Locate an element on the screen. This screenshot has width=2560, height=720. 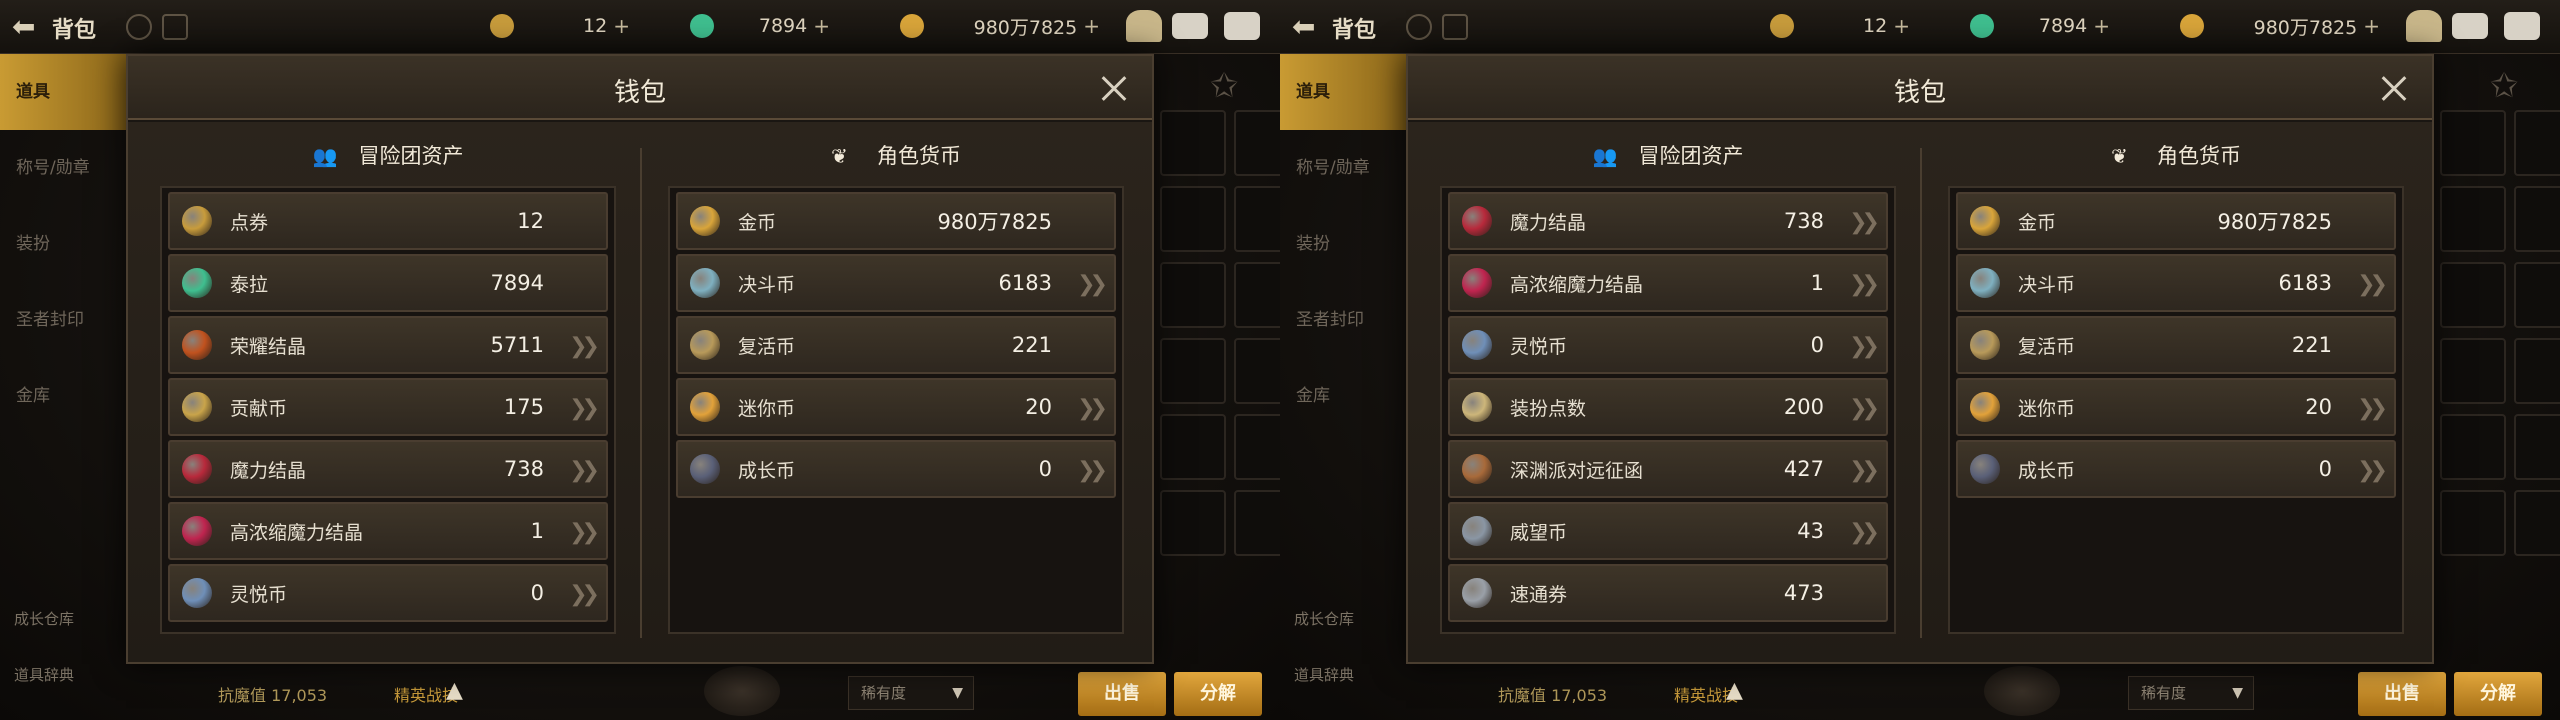
currency-row: 点券 12 is located at coordinates (388, 221).